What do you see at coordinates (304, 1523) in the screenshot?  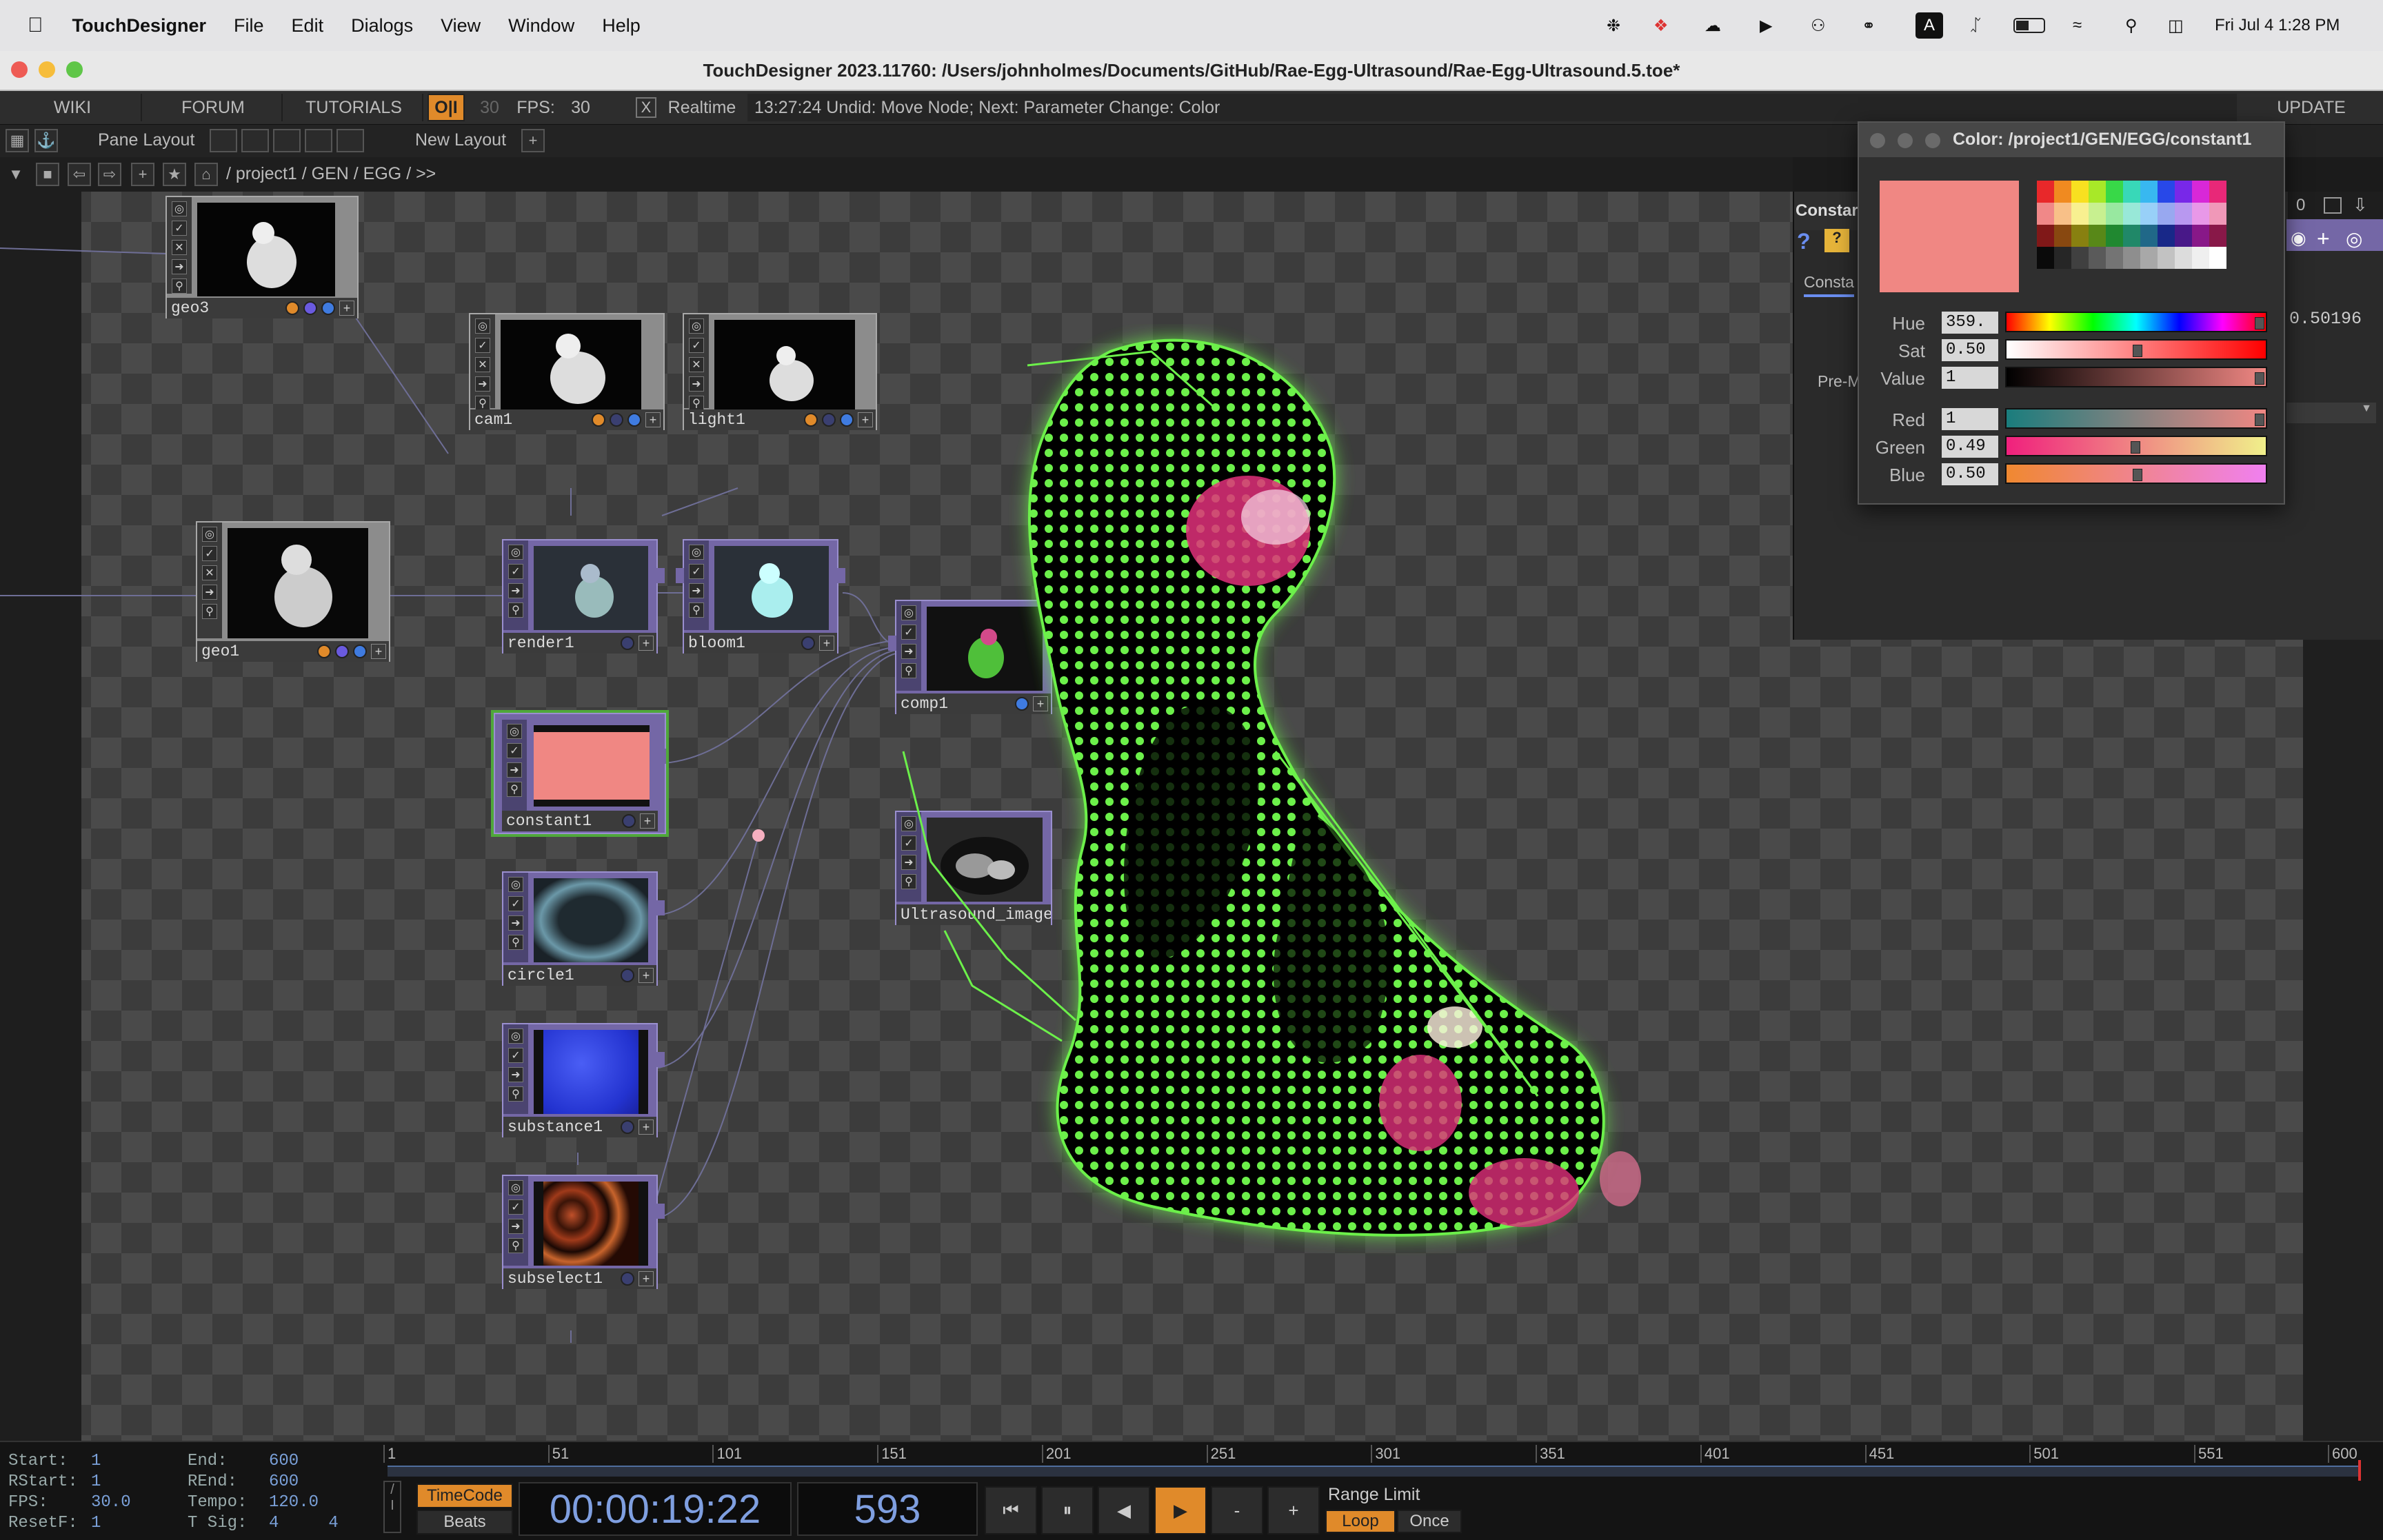 I see `tsig-value: 4 4` at bounding box center [304, 1523].